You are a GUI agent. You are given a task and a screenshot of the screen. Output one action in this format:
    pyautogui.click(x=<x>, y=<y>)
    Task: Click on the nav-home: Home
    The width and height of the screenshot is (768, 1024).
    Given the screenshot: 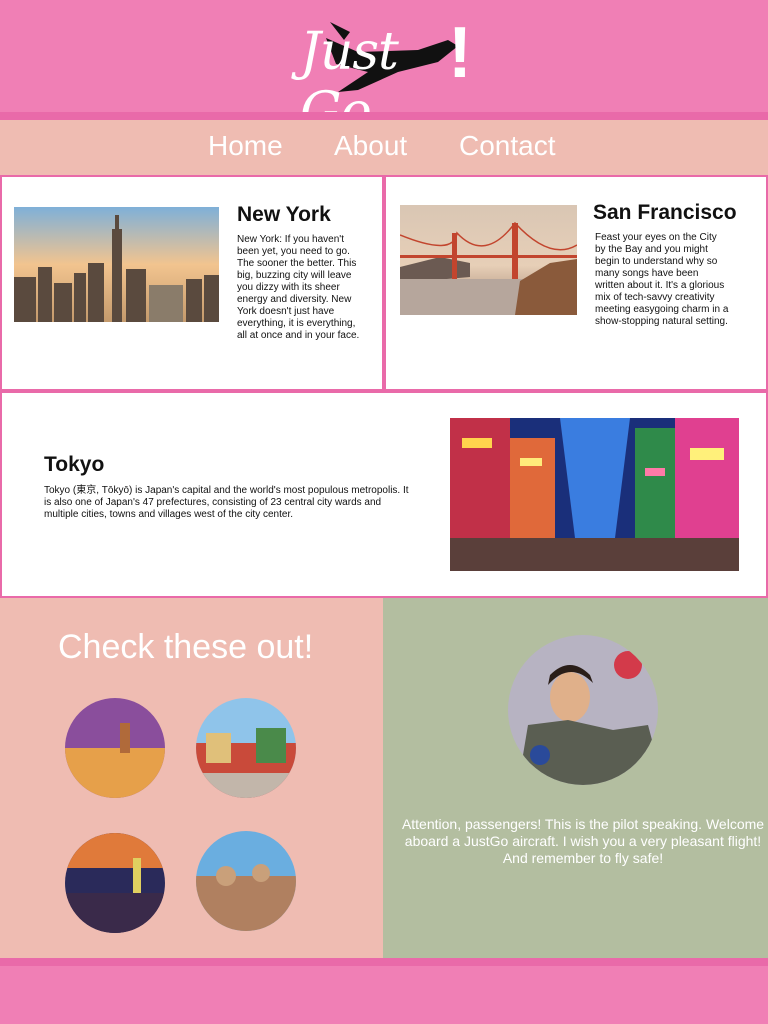 What is the action you would take?
    pyautogui.click(x=245, y=146)
    